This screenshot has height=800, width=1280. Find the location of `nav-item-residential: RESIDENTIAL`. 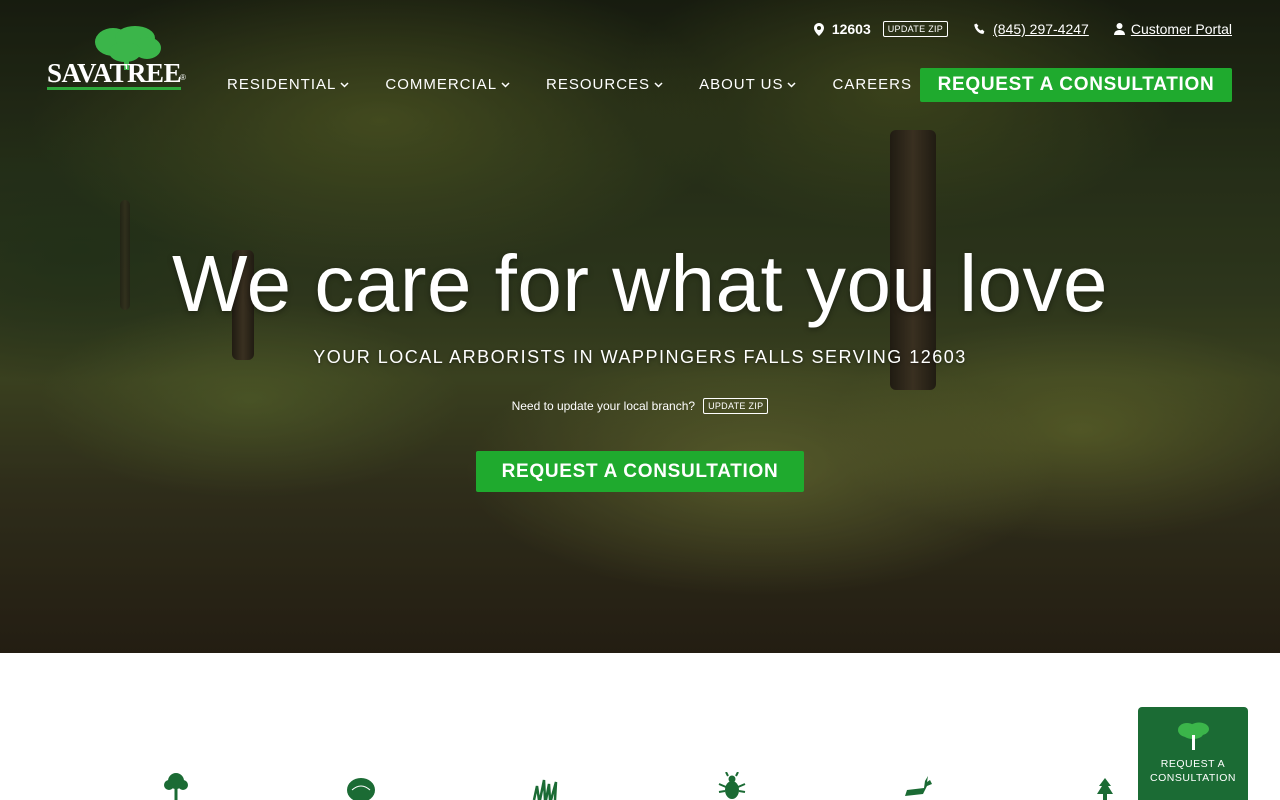

nav-item-residential: RESIDENTIAL is located at coordinates (288, 84).